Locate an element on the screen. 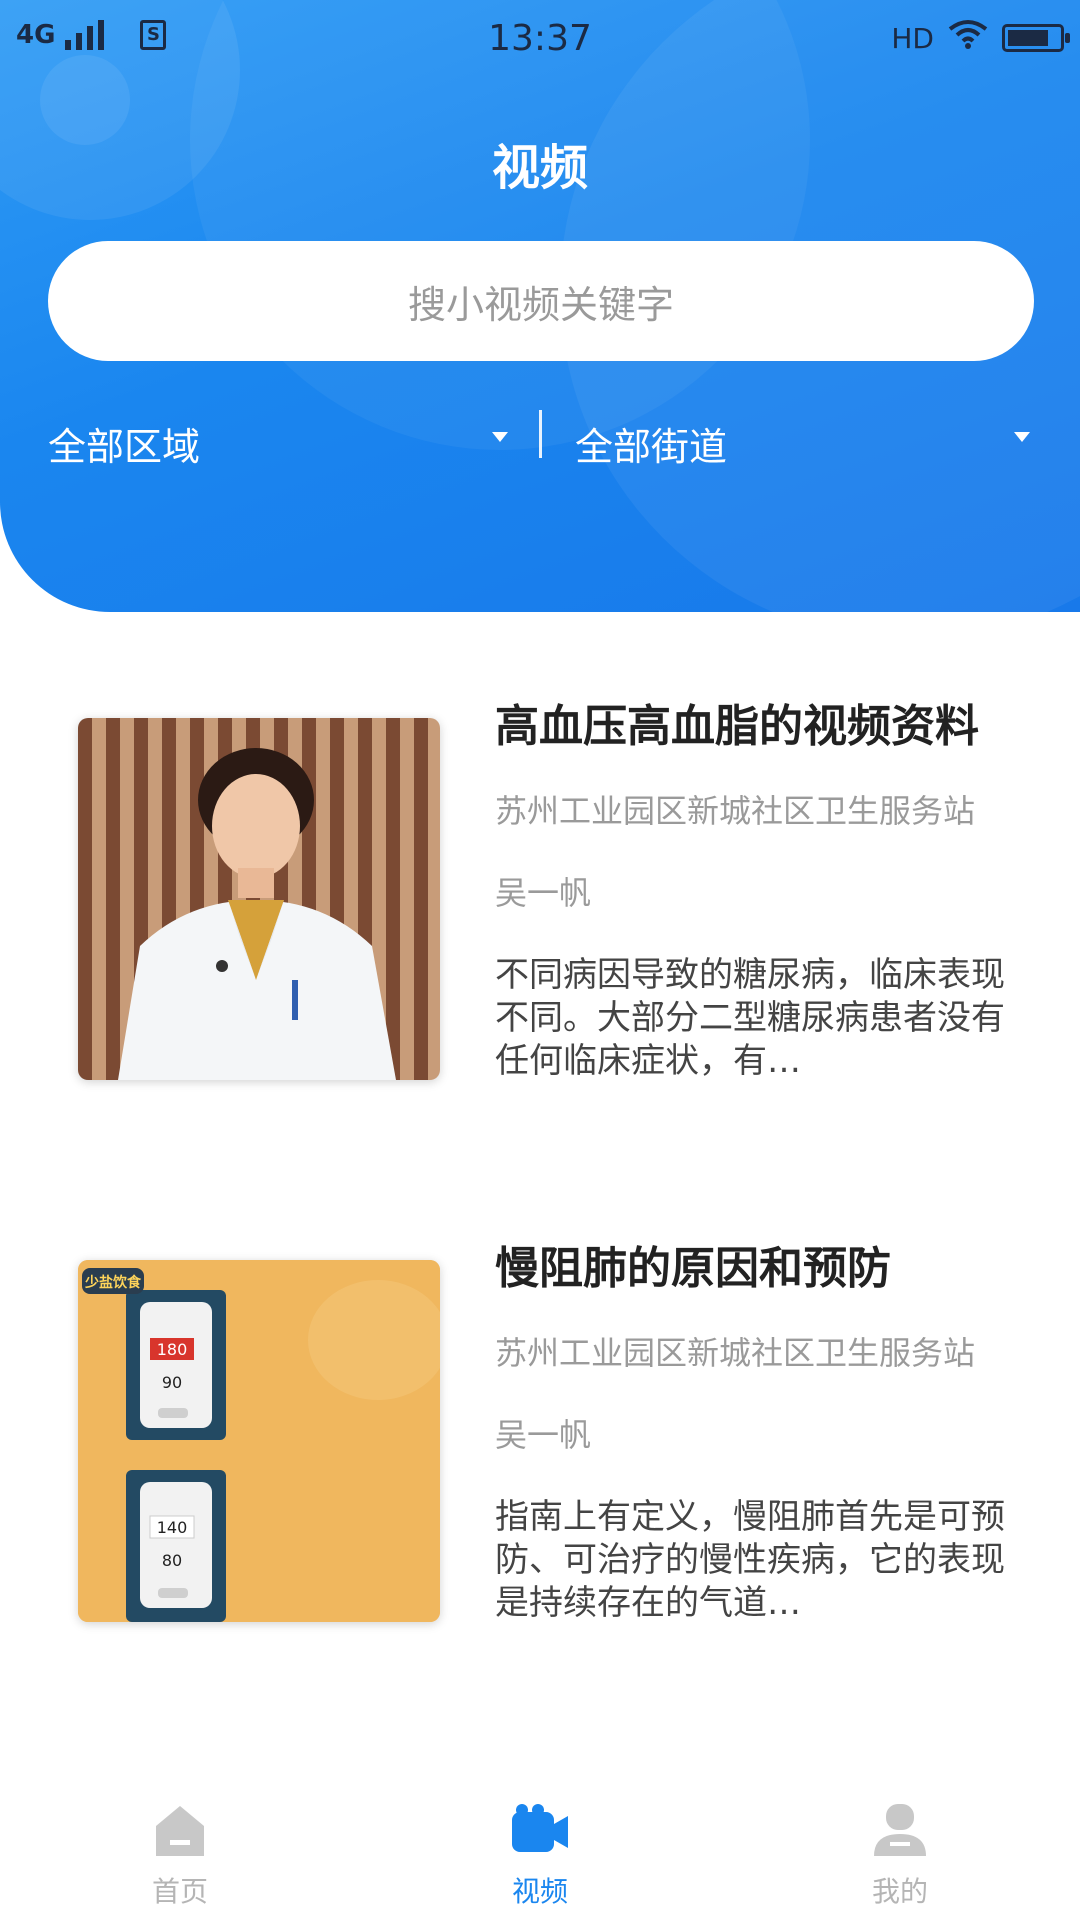  video-thumbnail: 180 90 140 80 少盐饮食 is located at coordinates (259, 1441).